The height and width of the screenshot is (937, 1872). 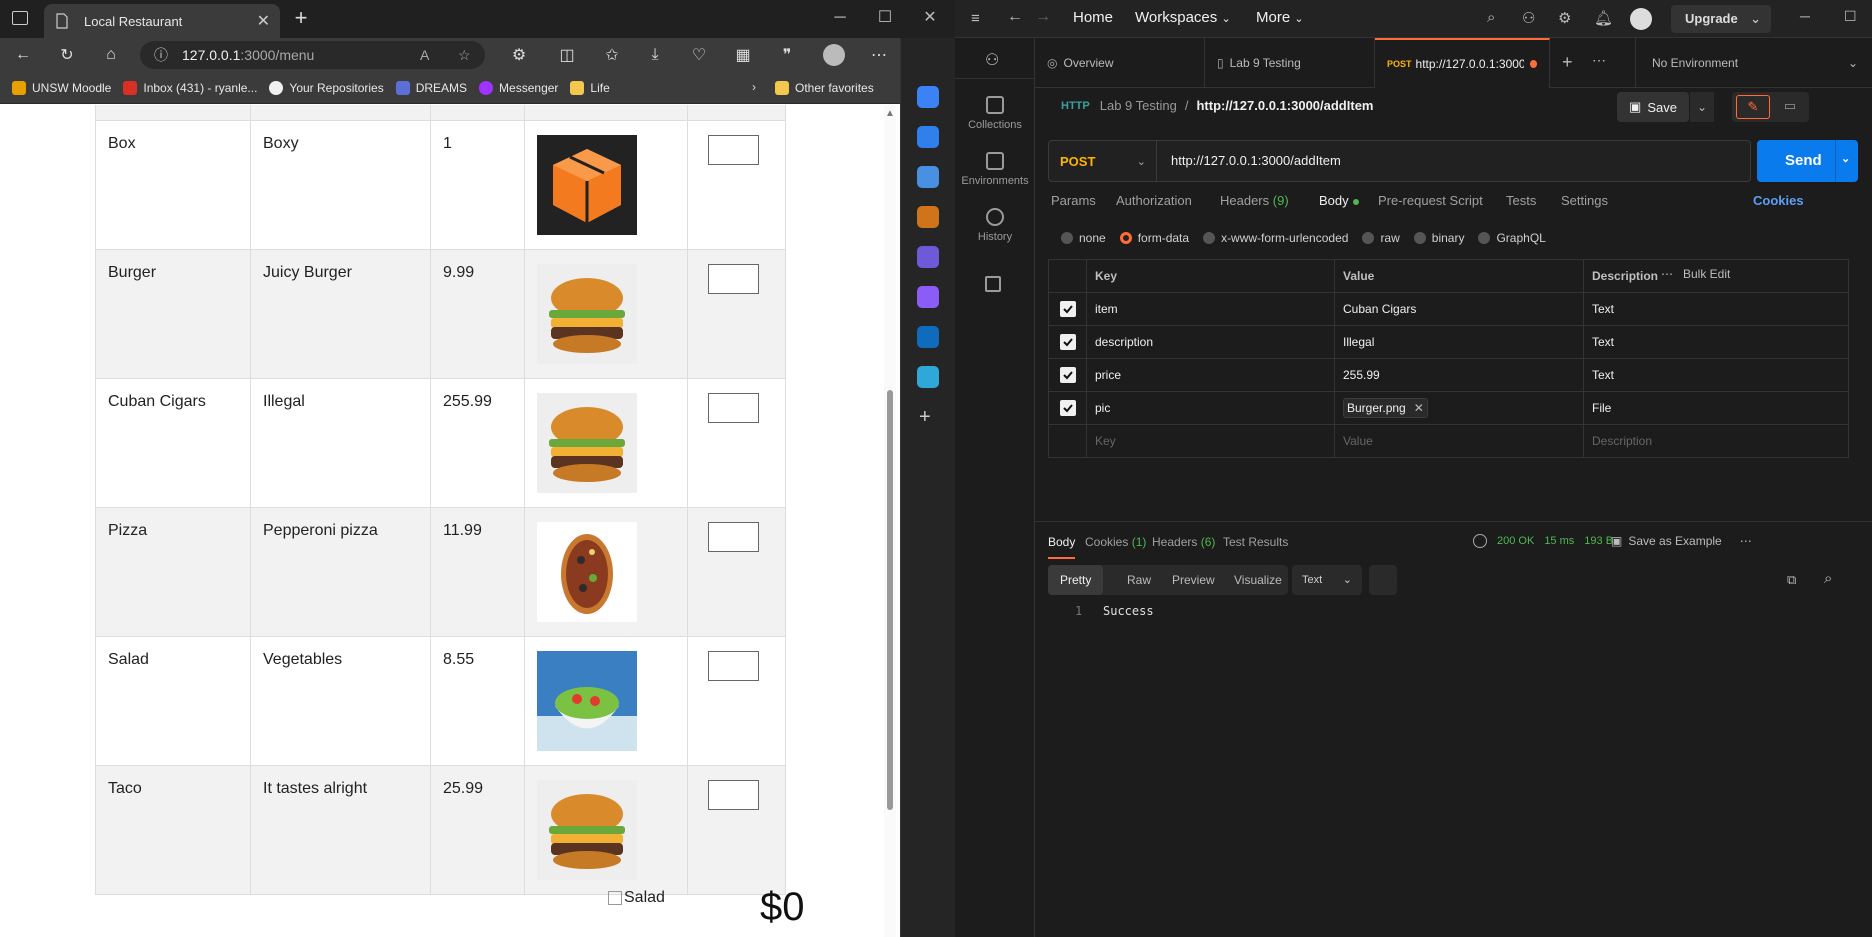 I want to click on param-value: 255.99, so click(x=1459, y=375).